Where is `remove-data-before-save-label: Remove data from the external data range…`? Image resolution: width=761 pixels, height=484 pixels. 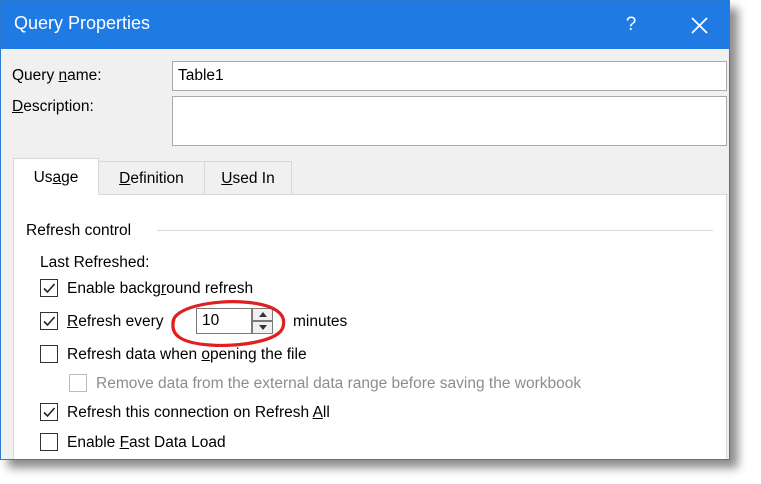
remove-data-before-save-label: Remove data from the external data range… is located at coordinates (338, 384).